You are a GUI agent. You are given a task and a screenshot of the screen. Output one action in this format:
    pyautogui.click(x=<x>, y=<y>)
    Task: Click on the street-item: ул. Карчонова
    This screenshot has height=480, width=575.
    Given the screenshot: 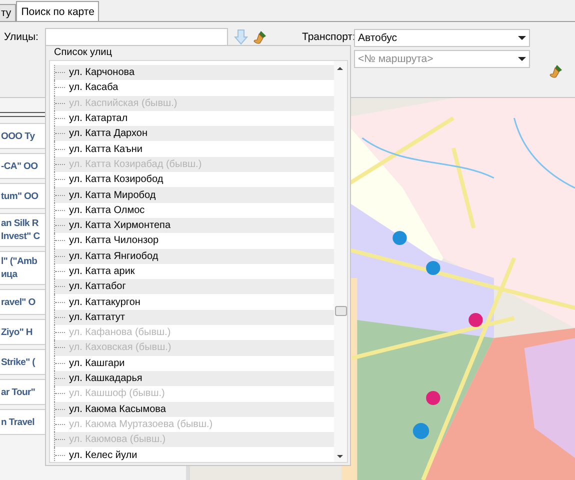 What is the action you would take?
    pyautogui.click(x=194, y=72)
    